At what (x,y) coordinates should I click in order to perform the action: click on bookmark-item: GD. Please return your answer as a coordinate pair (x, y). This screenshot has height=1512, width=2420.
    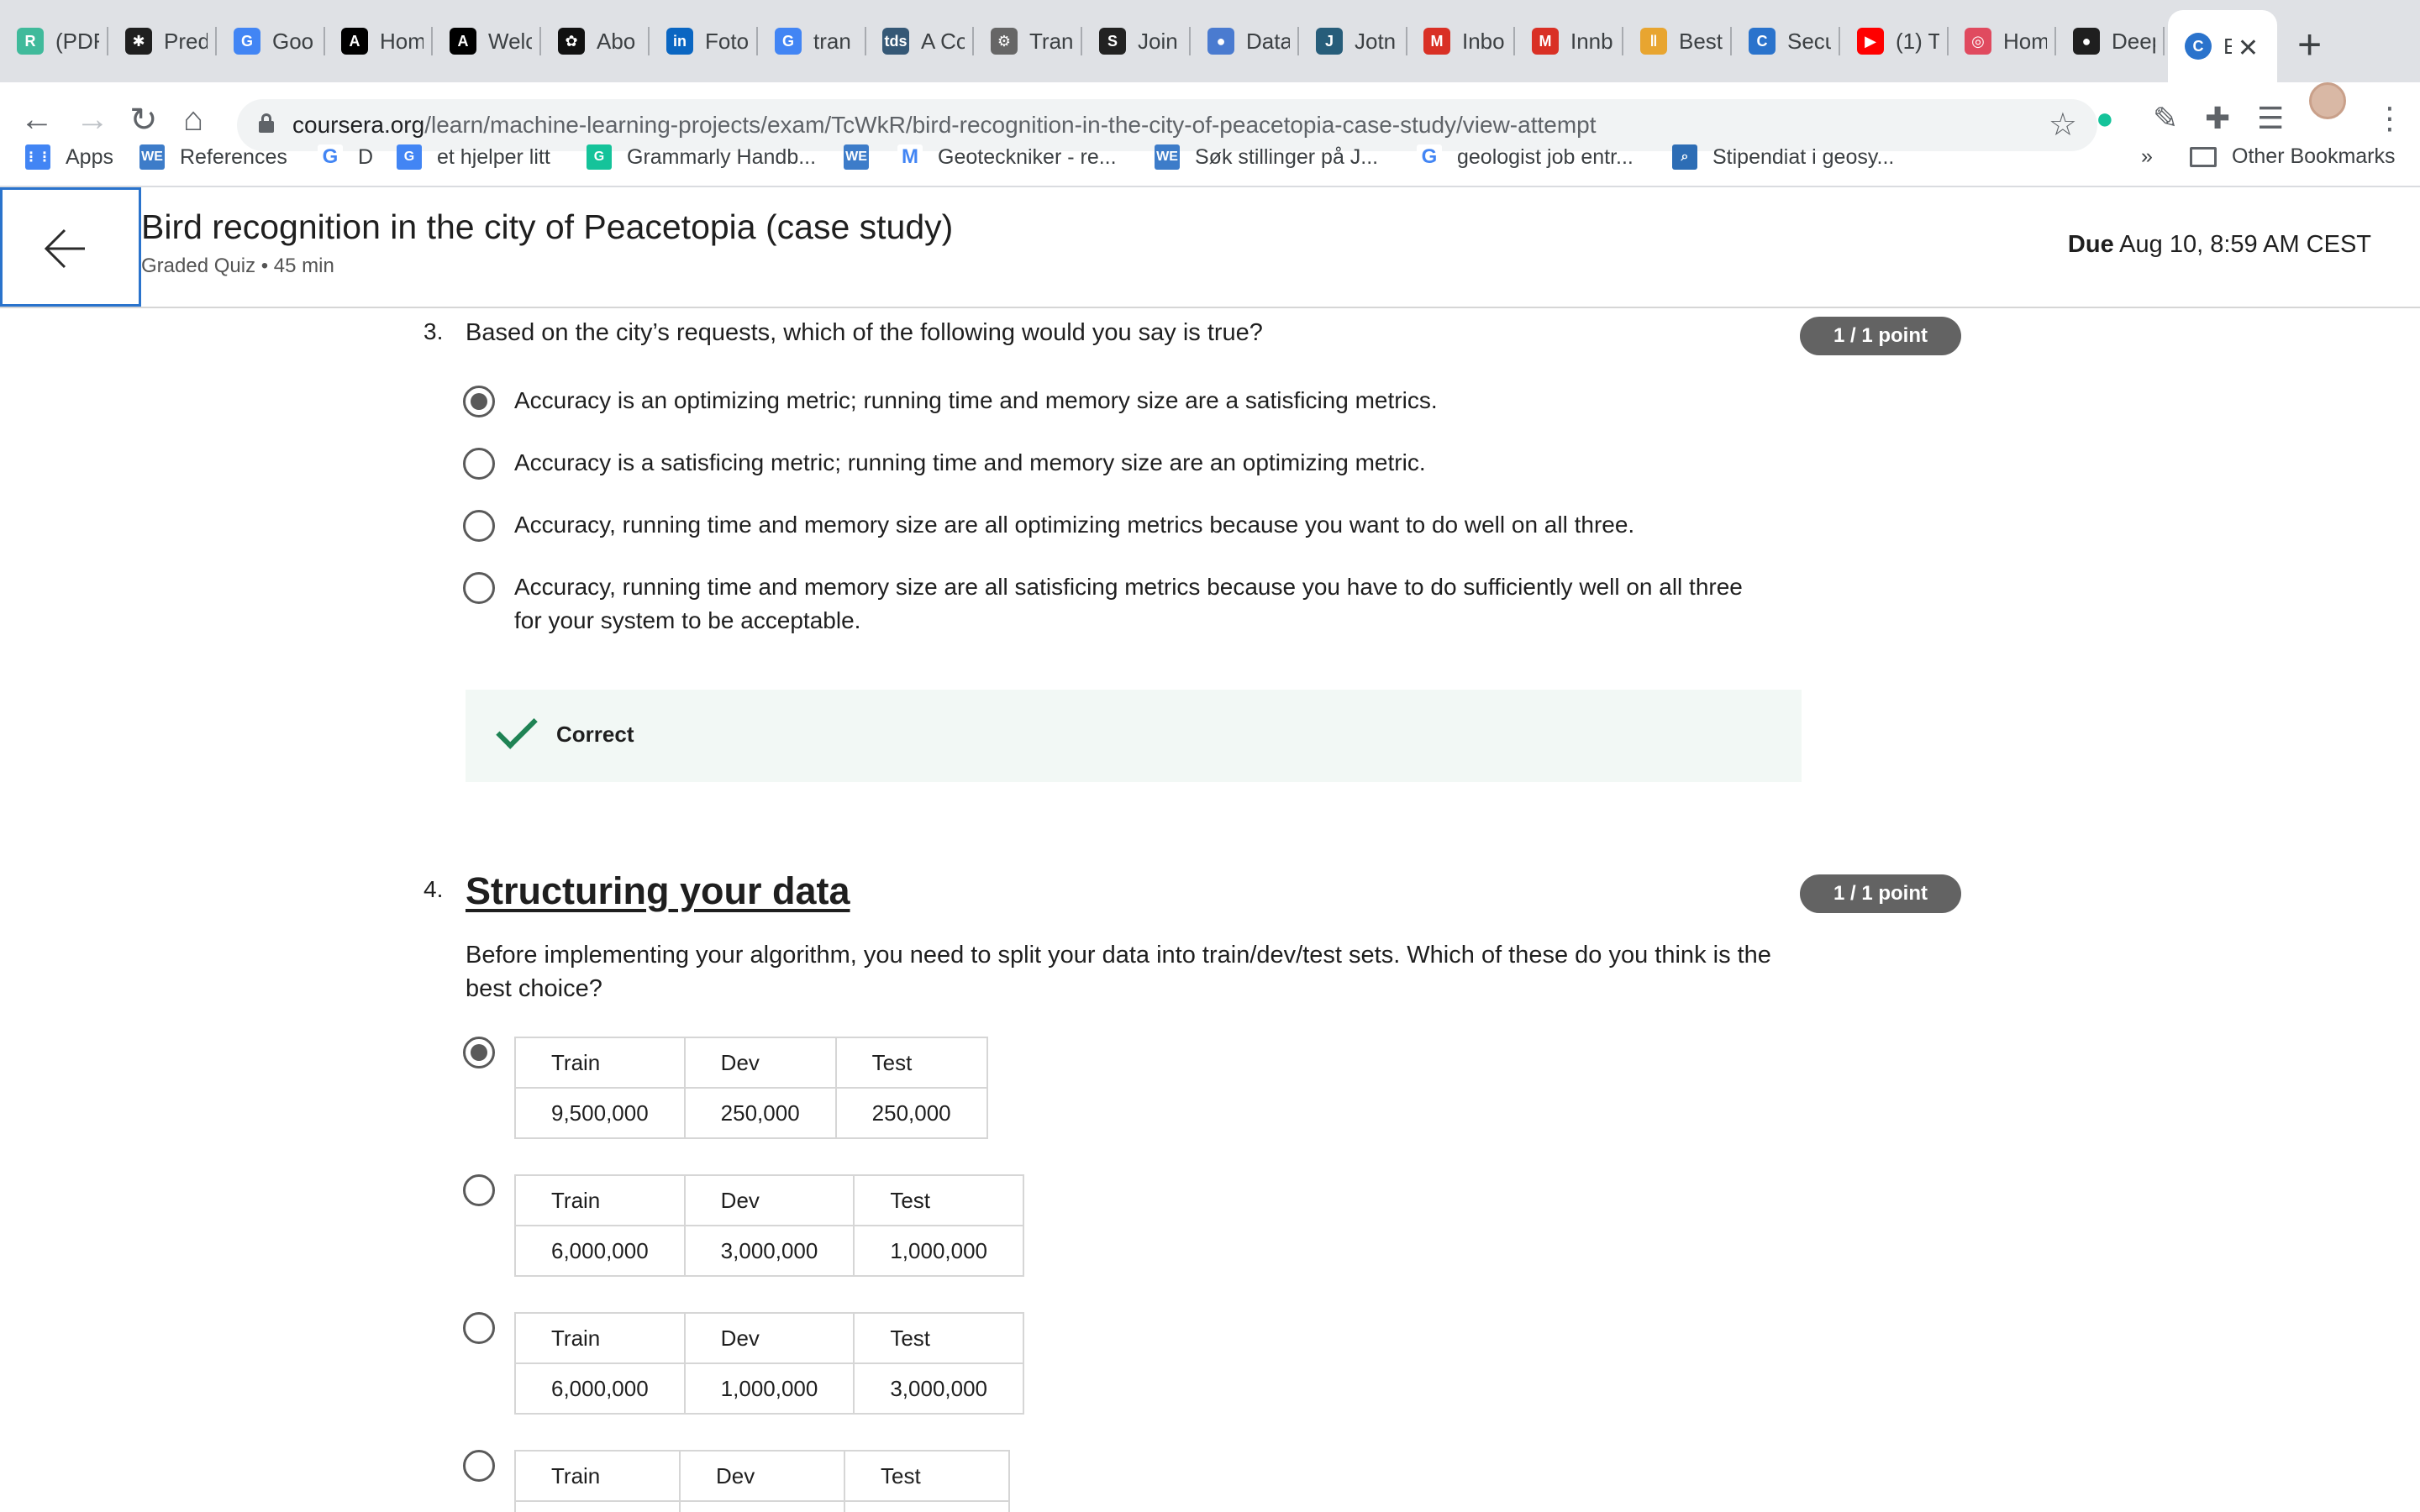
    Looking at the image, I should click on (345, 157).